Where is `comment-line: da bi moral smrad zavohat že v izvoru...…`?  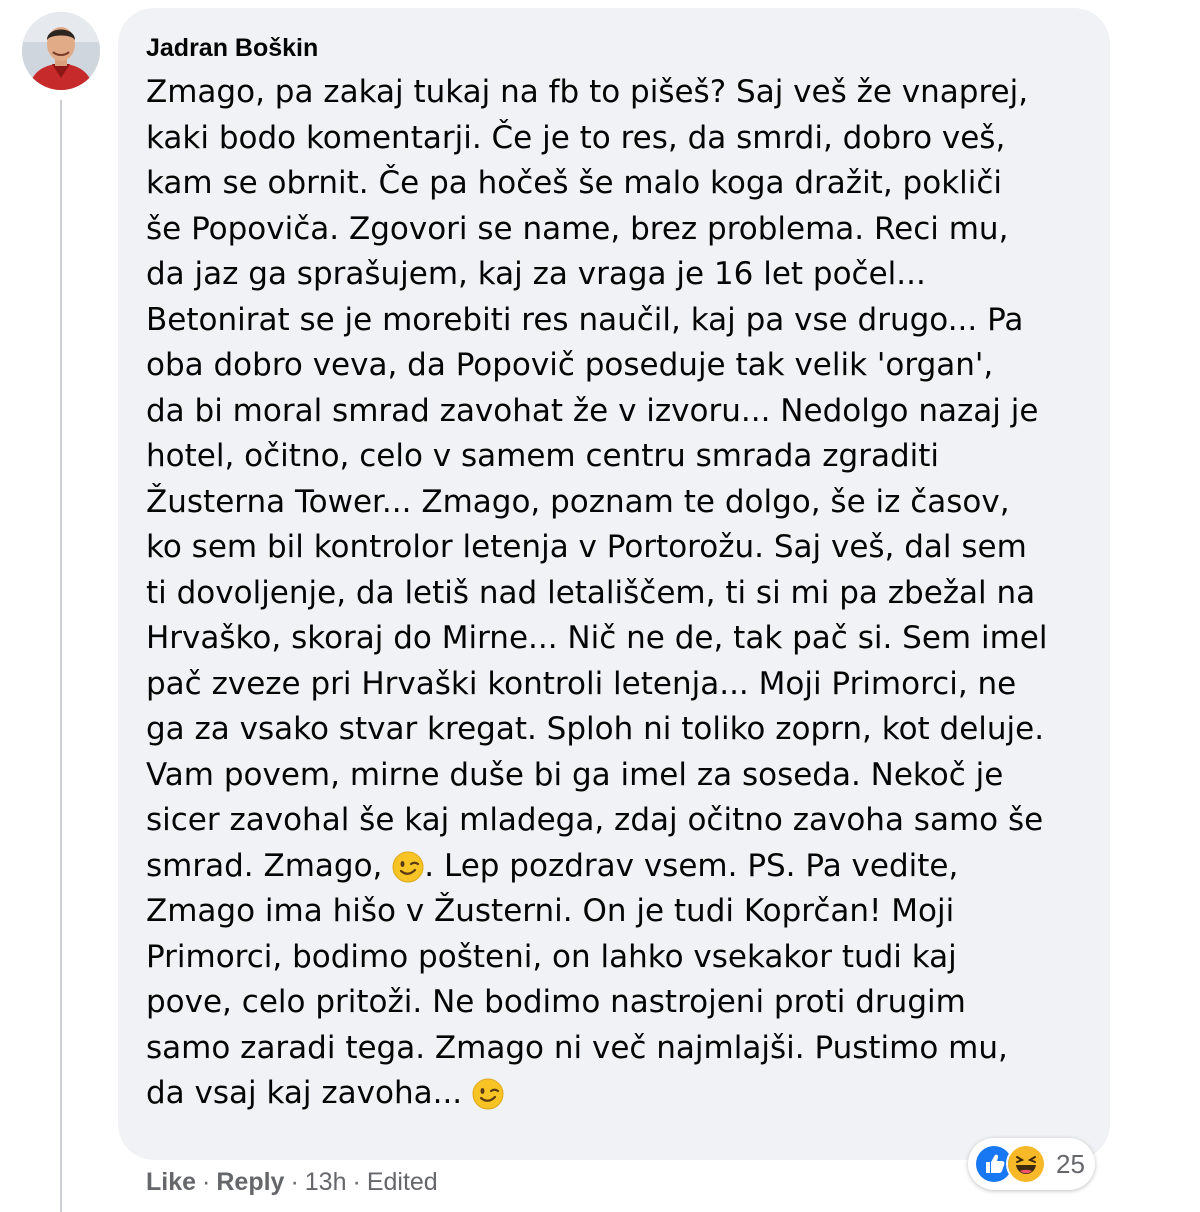 comment-line: da bi moral smrad zavohat že v izvoru...… is located at coordinates (592, 410).